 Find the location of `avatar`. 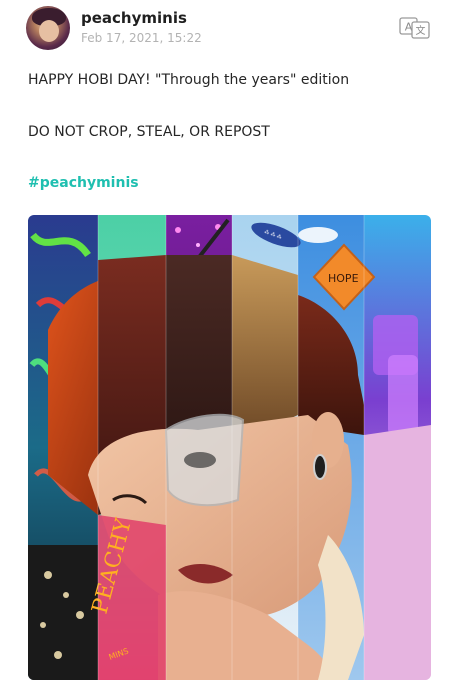

avatar is located at coordinates (48, 28).